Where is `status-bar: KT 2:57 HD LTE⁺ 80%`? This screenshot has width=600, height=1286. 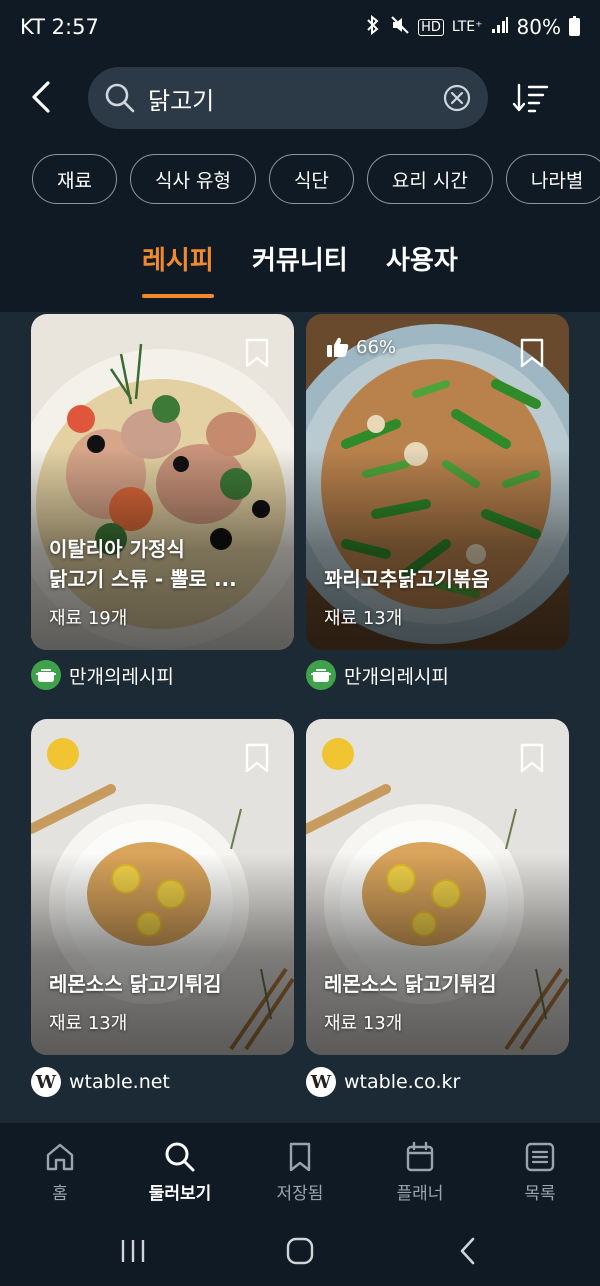 status-bar: KT 2:57 HD LTE⁺ 80% is located at coordinates (300, 27).